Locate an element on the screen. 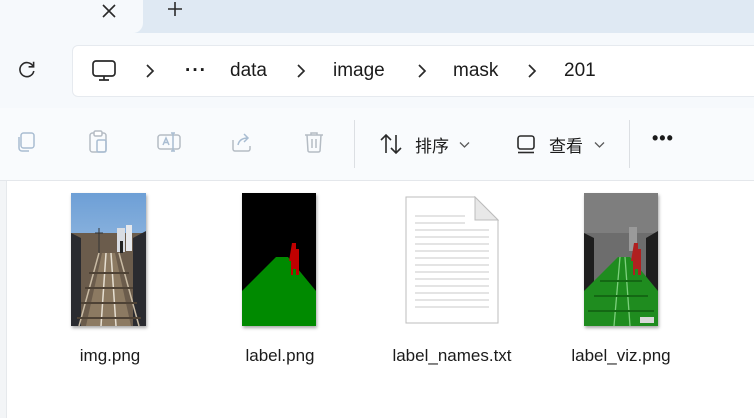  new-tab-button is located at coordinates (175, 12).